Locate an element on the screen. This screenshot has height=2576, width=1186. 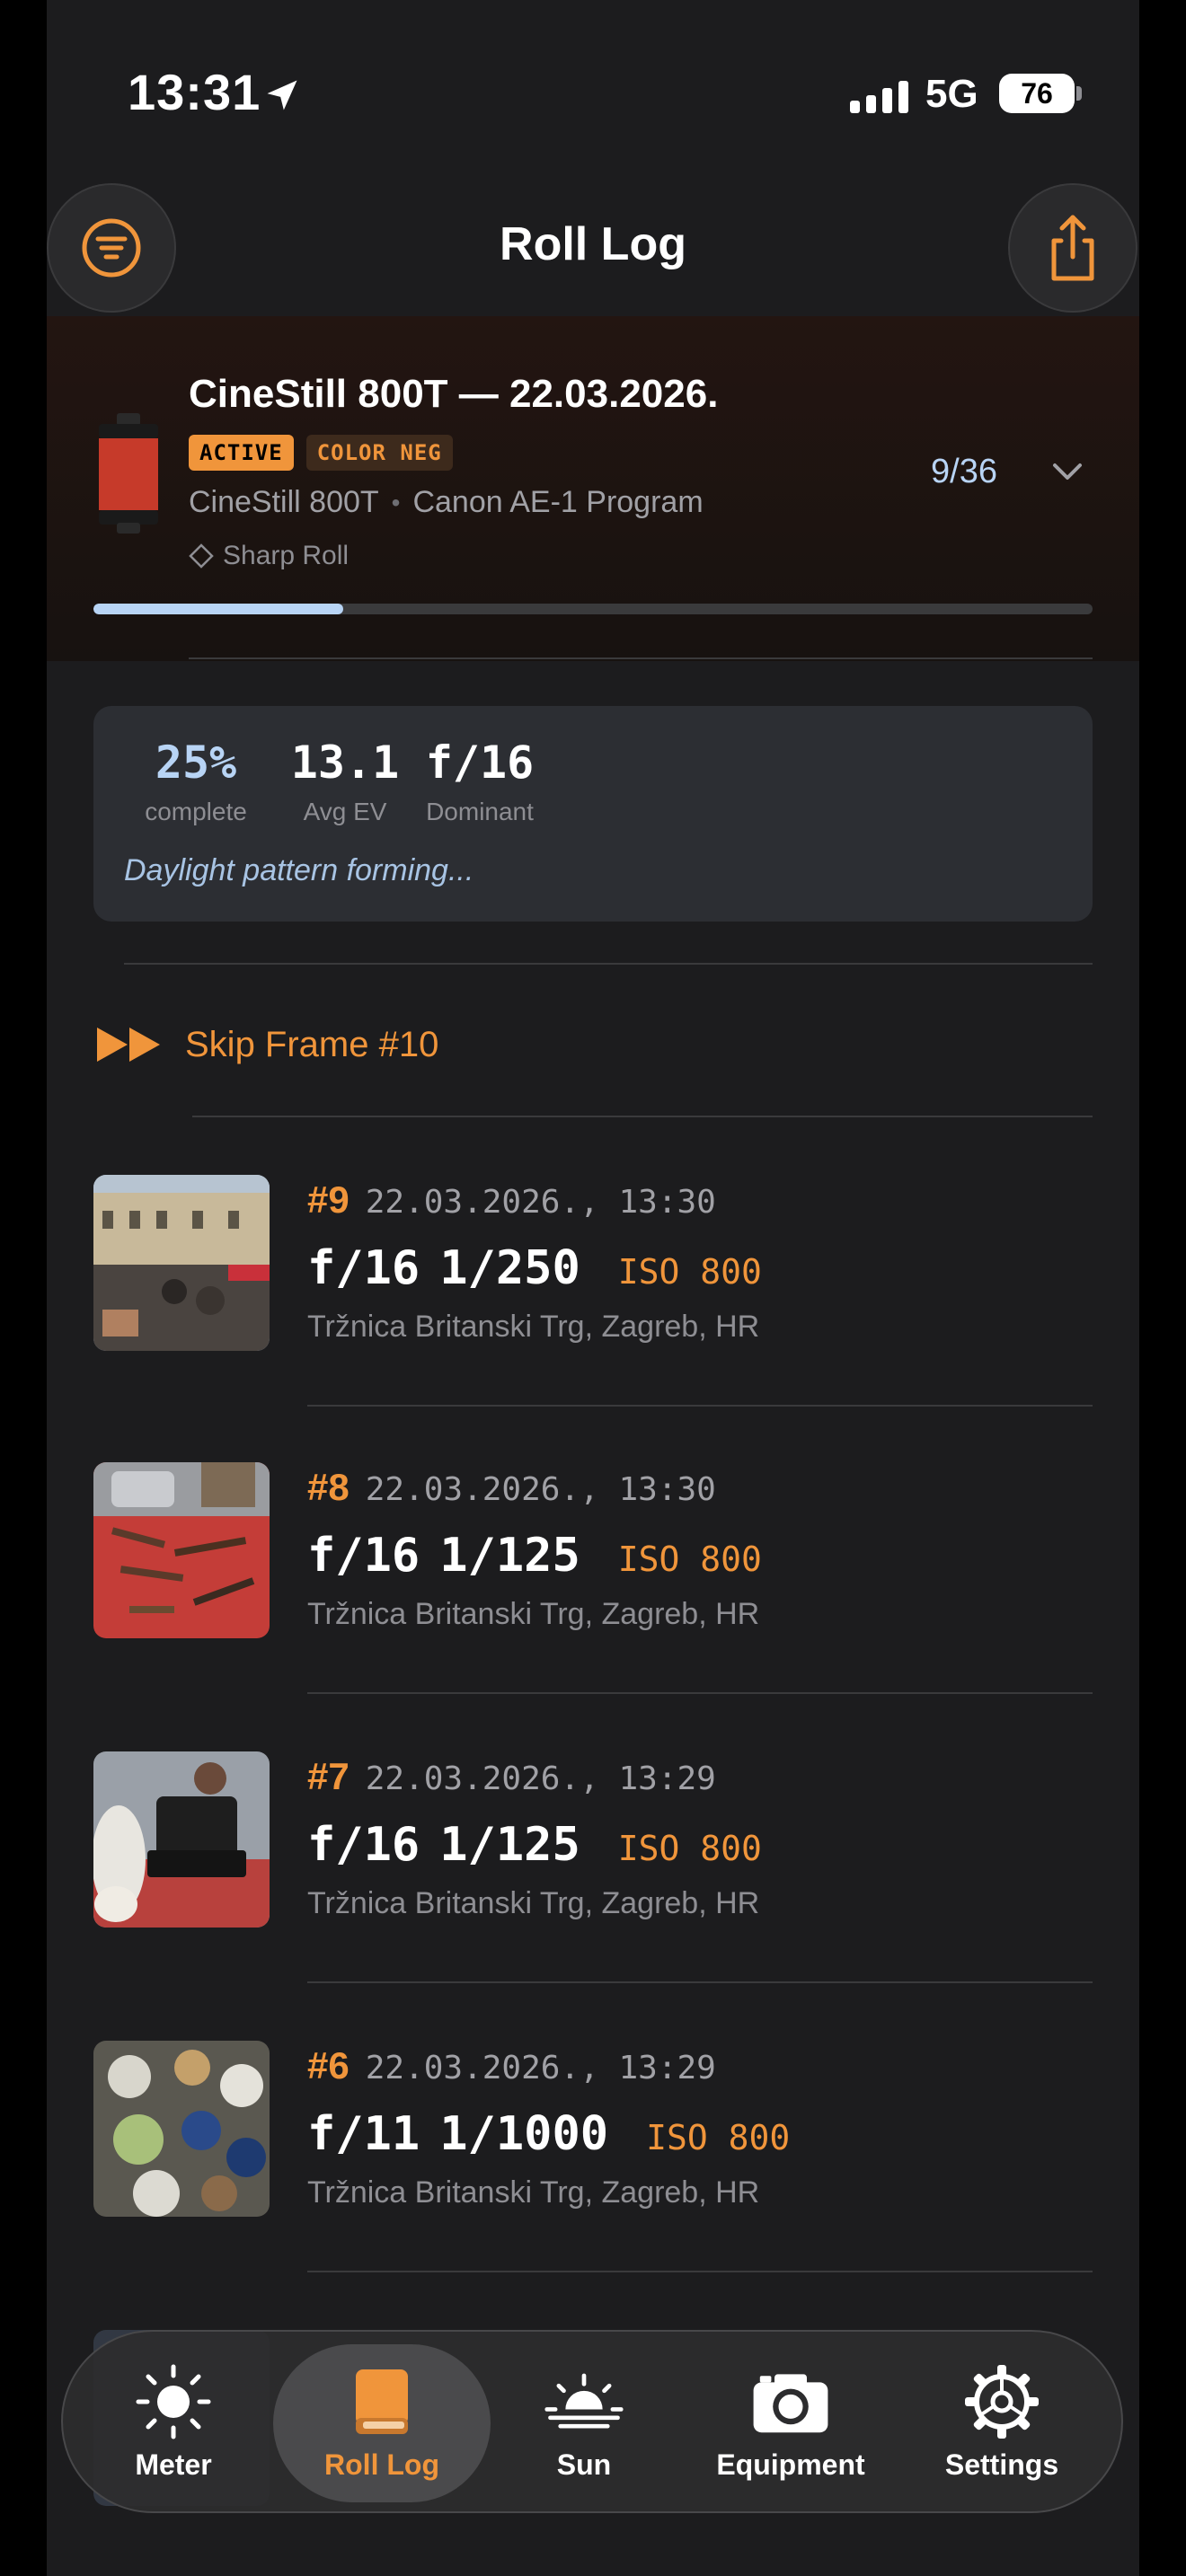
roll-badges: ACTIVE COLOR NEG is located at coordinates (321, 453).